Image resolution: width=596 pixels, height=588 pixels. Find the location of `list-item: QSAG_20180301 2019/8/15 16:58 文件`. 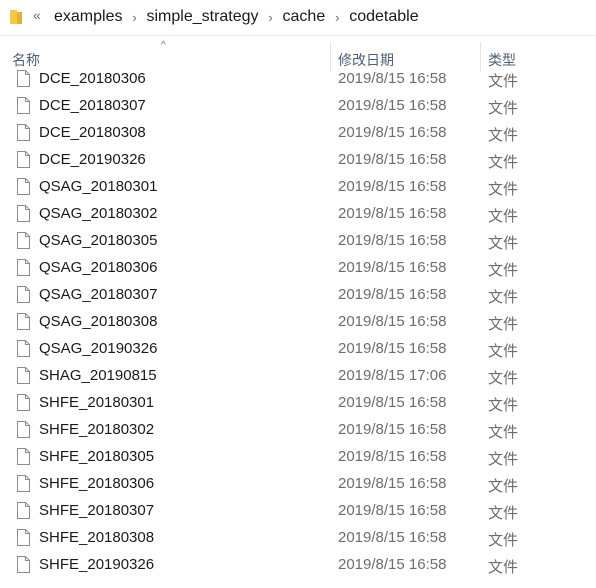

list-item: QSAG_20180301 2019/8/15 16:58 文件 is located at coordinates (298, 187).